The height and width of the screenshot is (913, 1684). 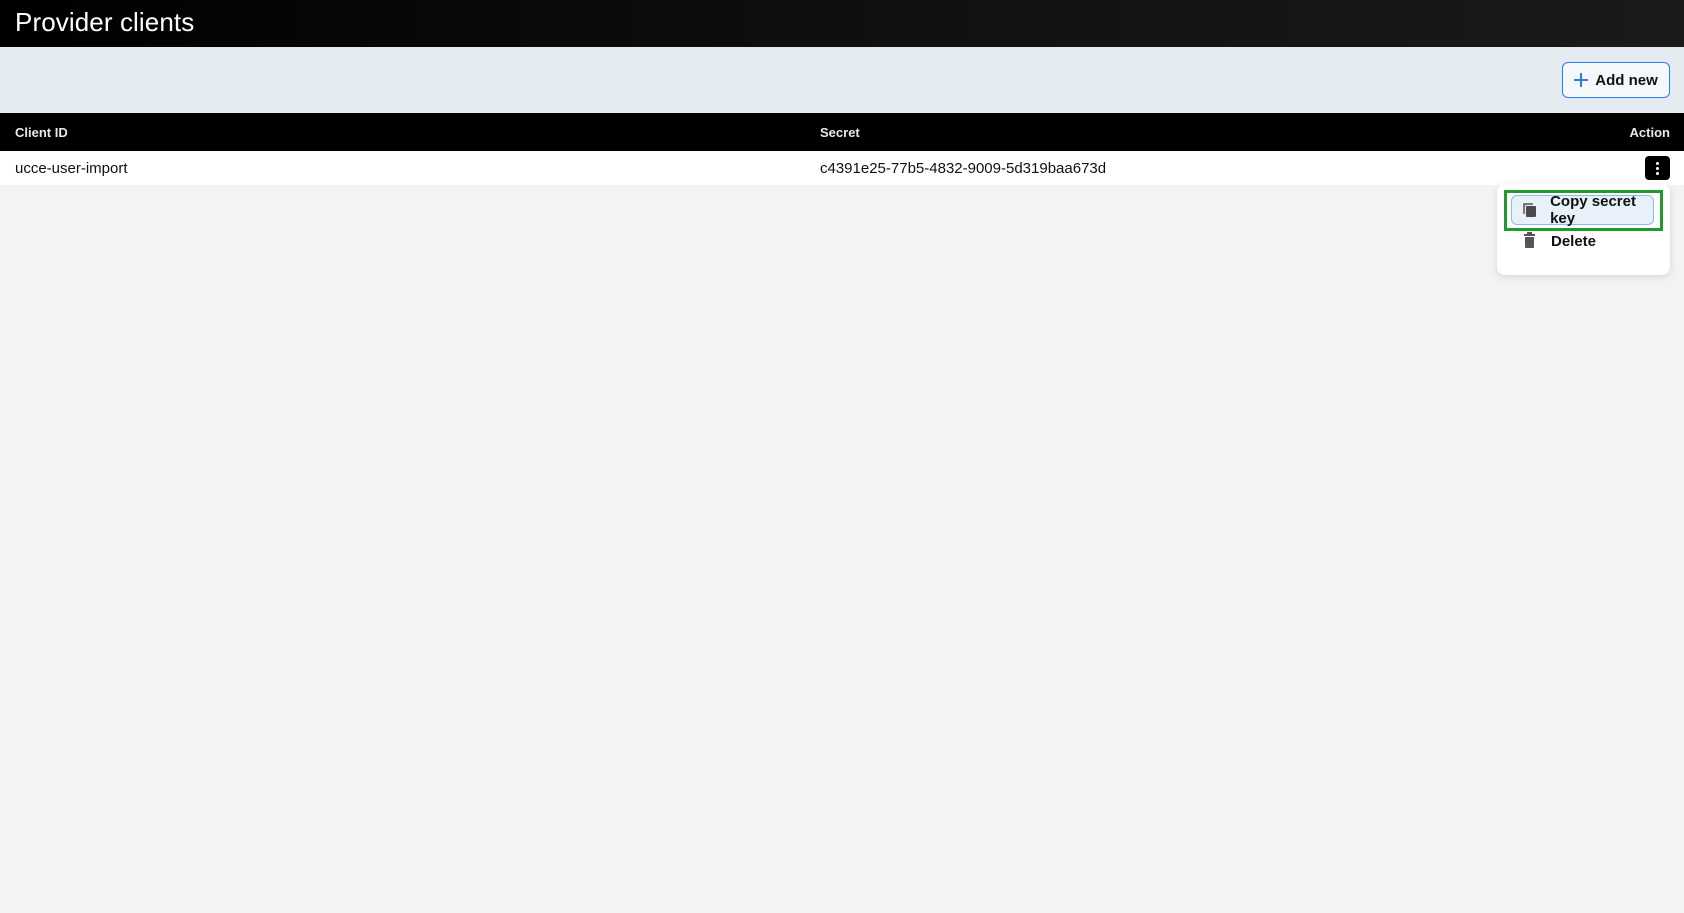 I want to click on secret-cell: c4391e25-77b5-4832-9009-5d319baa673d, so click(x=963, y=168).